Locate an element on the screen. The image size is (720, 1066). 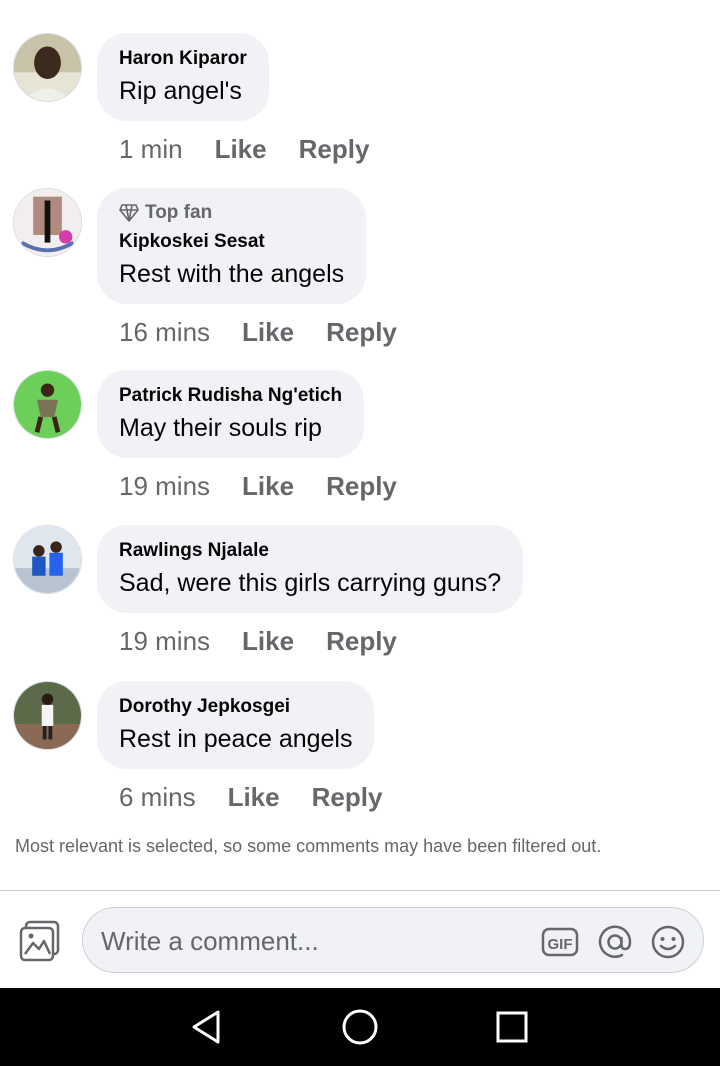
smiley-icon is located at coordinates (668, 942).